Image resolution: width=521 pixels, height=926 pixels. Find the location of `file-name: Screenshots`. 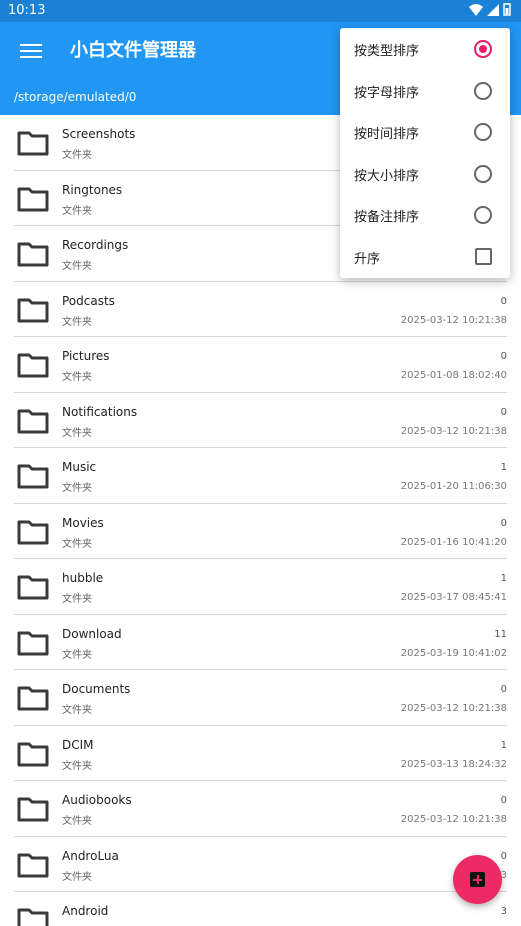

file-name: Screenshots is located at coordinates (99, 134).